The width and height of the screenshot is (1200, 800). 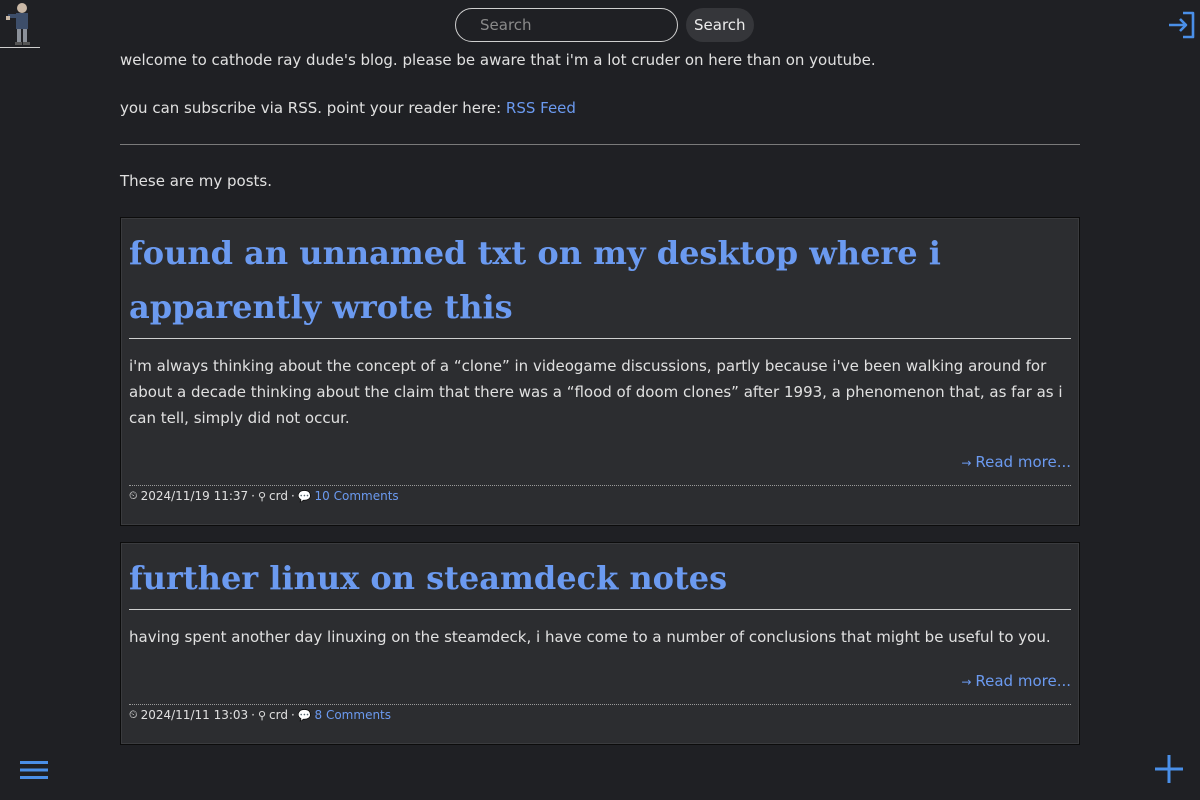 I want to click on plus-icon, so click(x=1169, y=769).